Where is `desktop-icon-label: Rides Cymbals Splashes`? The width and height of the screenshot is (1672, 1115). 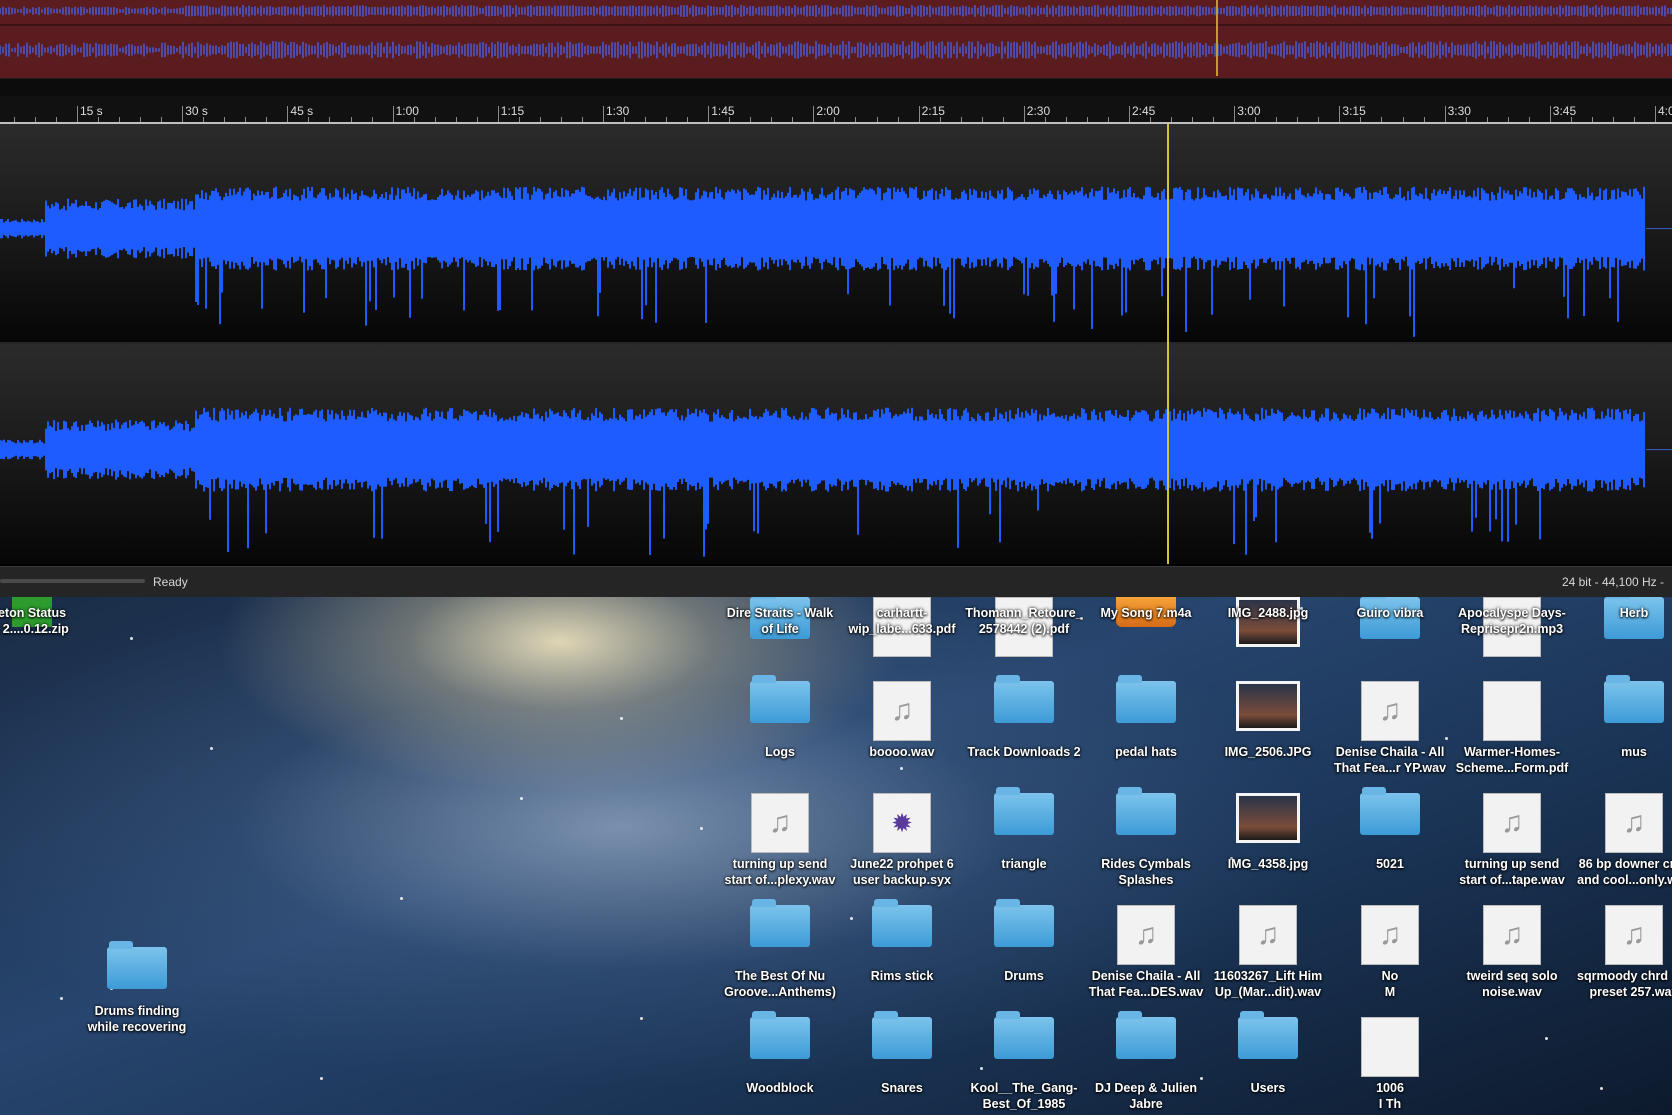
desktop-icon-label: Rides Cymbals Splashes is located at coordinates (1146, 872).